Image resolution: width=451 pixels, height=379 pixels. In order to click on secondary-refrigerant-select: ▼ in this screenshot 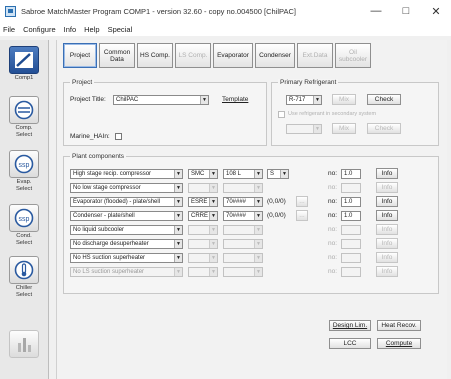, I will do `click(304, 129)`.